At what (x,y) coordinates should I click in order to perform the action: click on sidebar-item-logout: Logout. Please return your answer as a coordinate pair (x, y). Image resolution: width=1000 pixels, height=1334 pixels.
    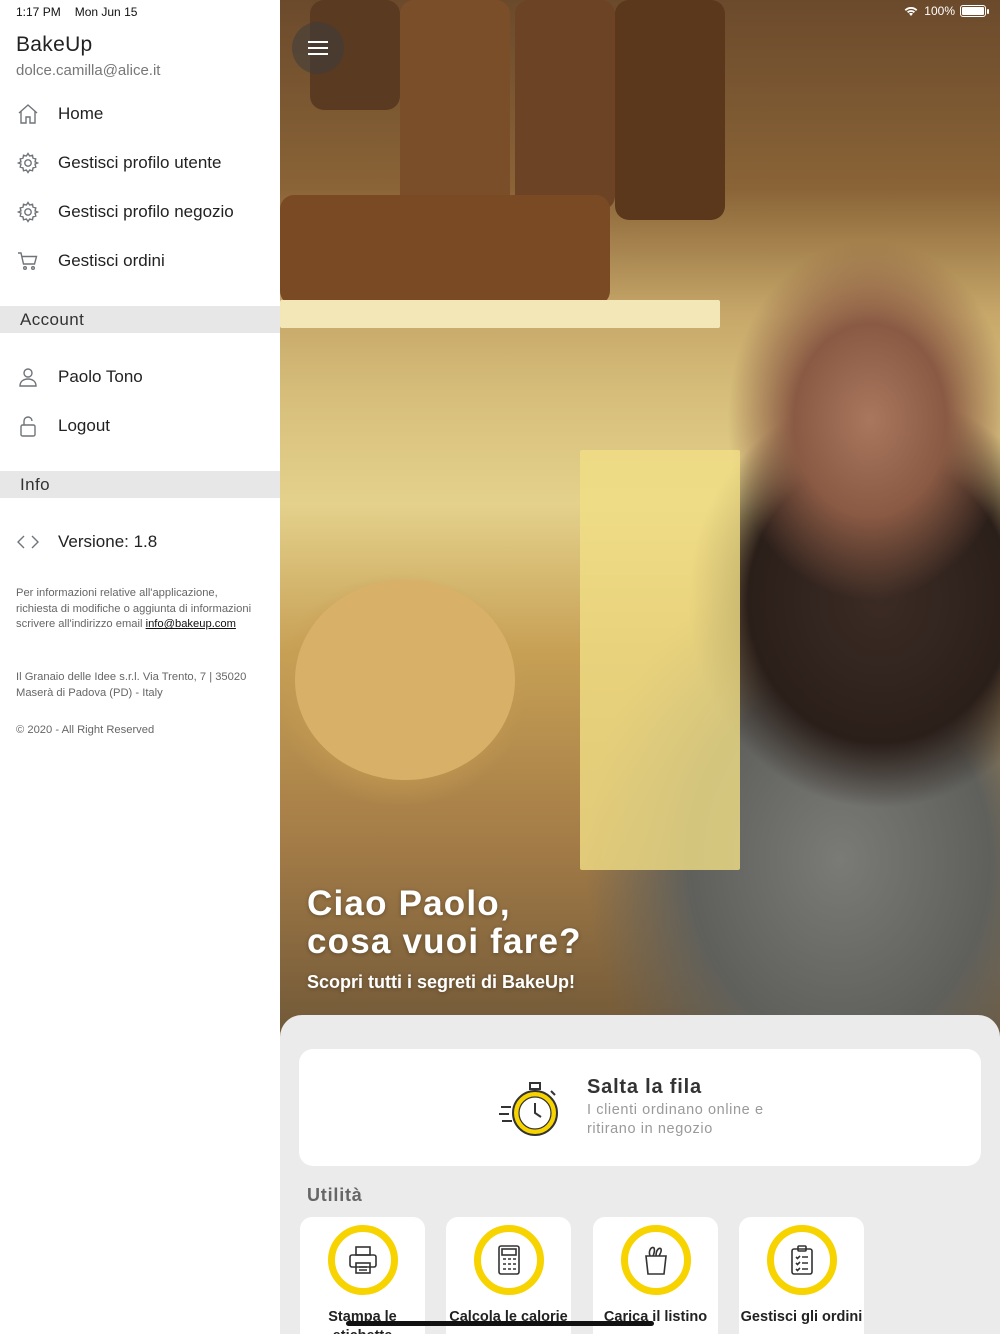
    Looking at the image, I should click on (140, 426).